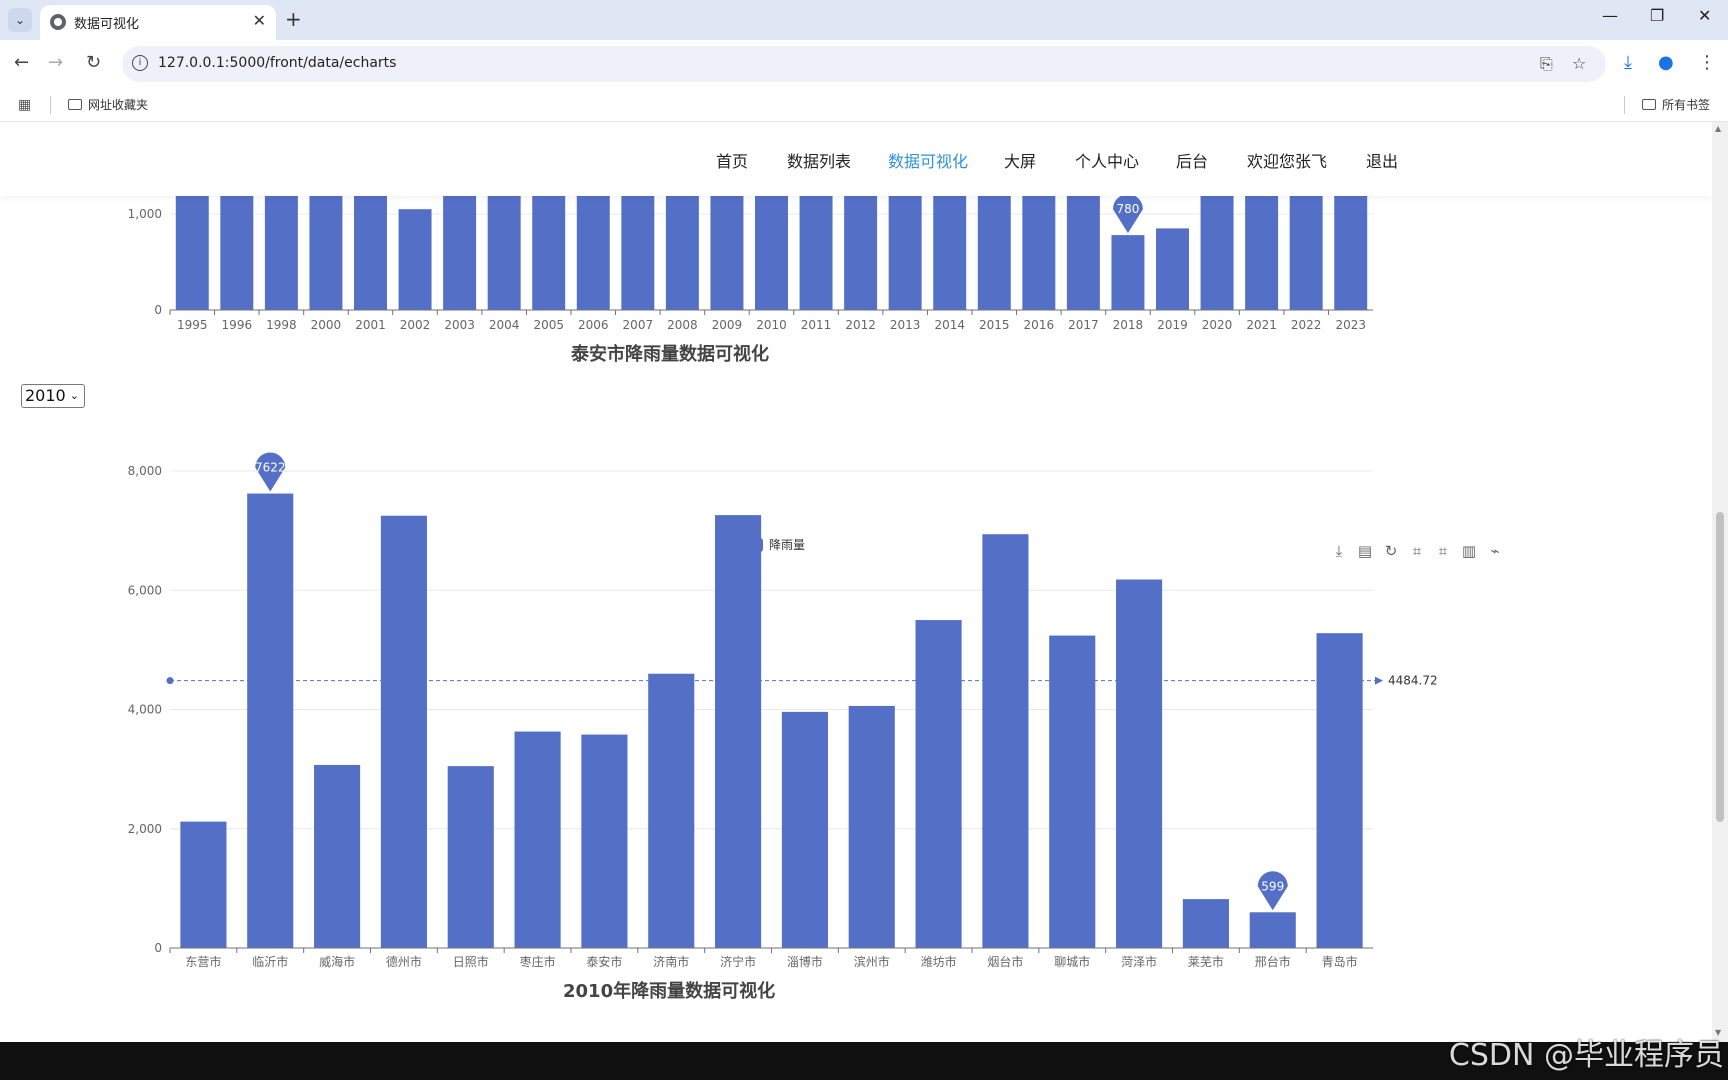  Describe the element at coordinates (1494, 551) in the screenshot. I see `line-type-icon: ⌁` at that location.